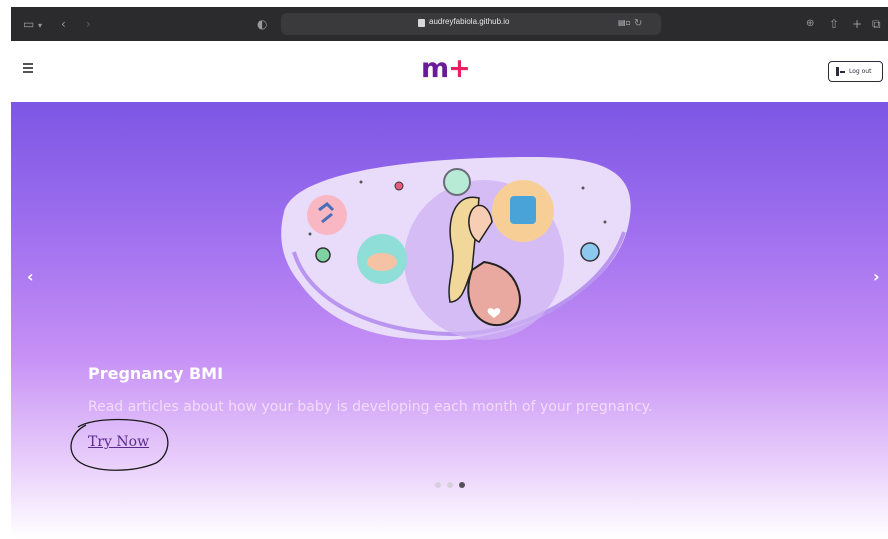 This screenshot has height=539, width=888. I want to click on share-icon: ⇧, so click(834, 24).